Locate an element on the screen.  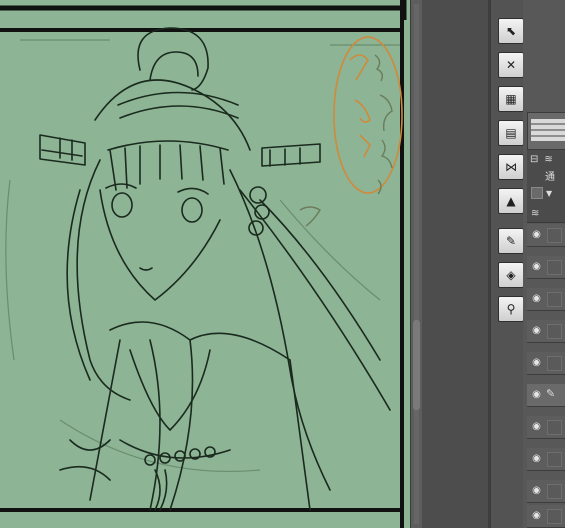
scroll-track is located at coordinates (416, 264).